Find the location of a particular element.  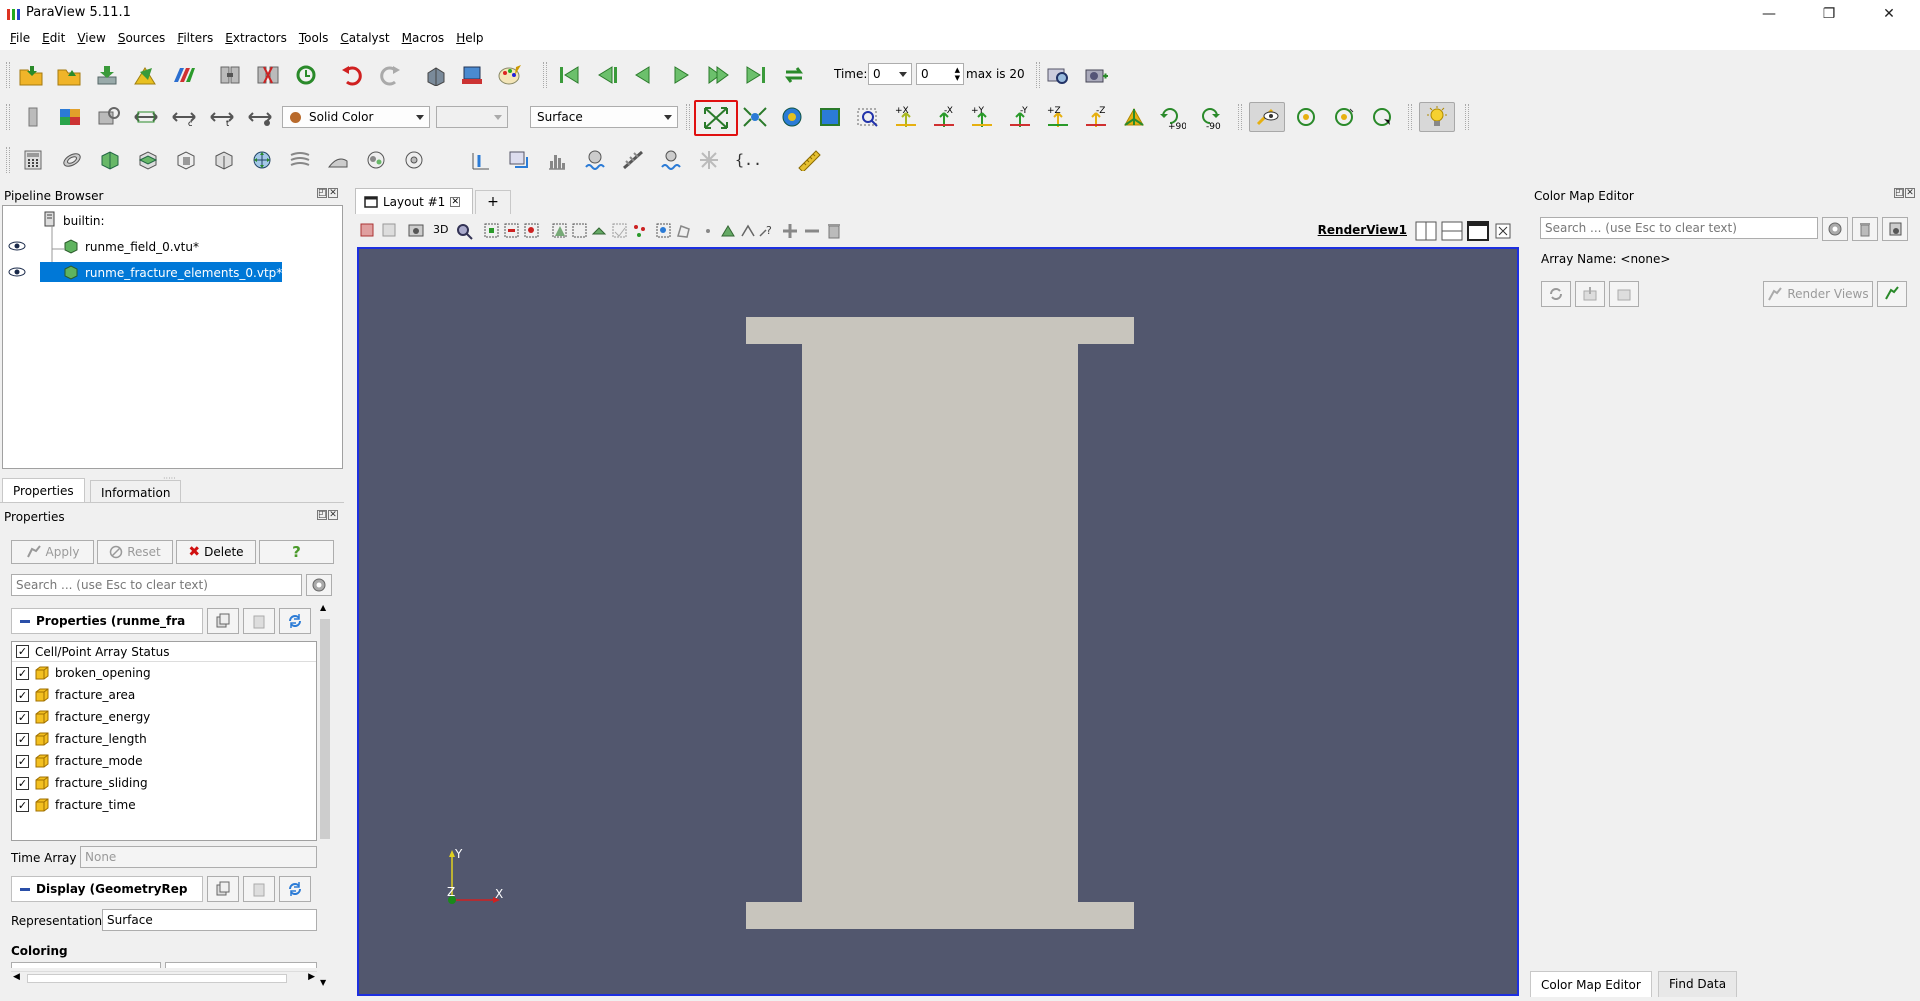

interactive-select-cells-icon is located at coordinates (600, 231).